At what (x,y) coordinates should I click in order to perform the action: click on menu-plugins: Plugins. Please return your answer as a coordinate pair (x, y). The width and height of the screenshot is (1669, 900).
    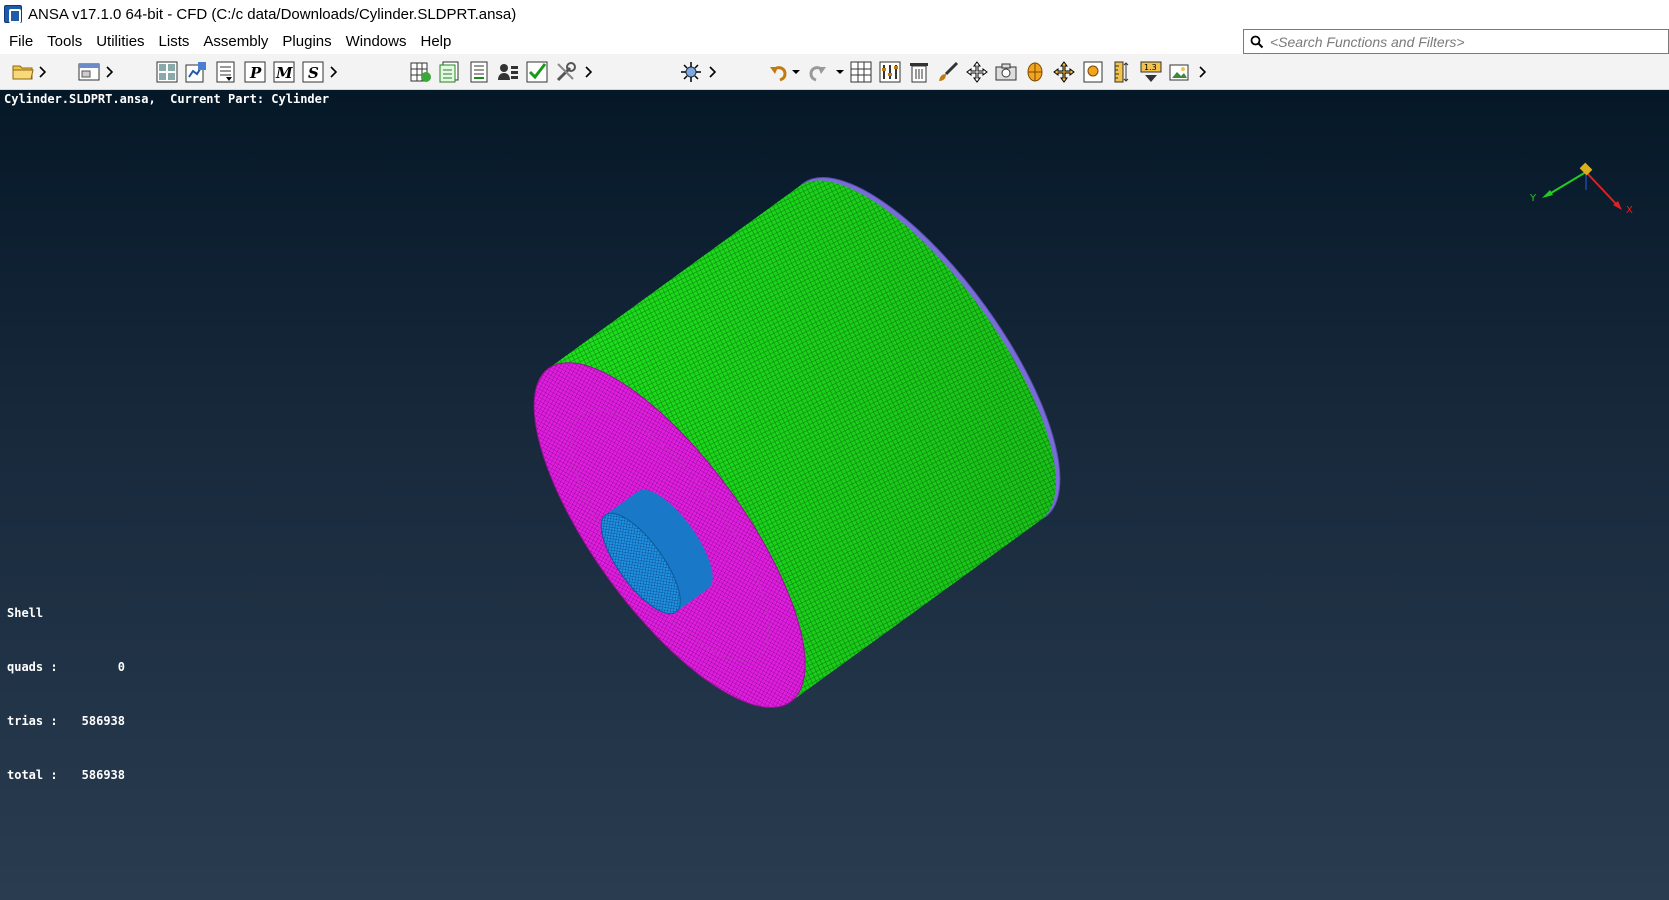
    Looking at the image, I should click on (308, 41).